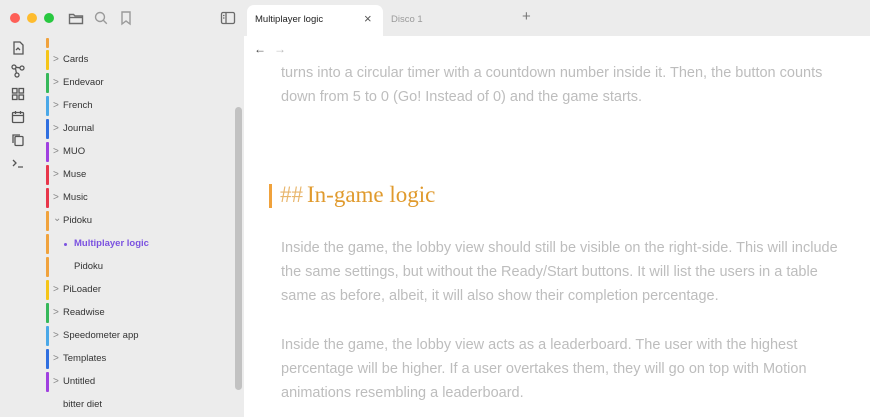 This screenshot has width=870, height=417. What do you see at coordinates (79, 128) in the screenshot?
I see `tree-item-label: Journal` at bounding box center [79, 128].